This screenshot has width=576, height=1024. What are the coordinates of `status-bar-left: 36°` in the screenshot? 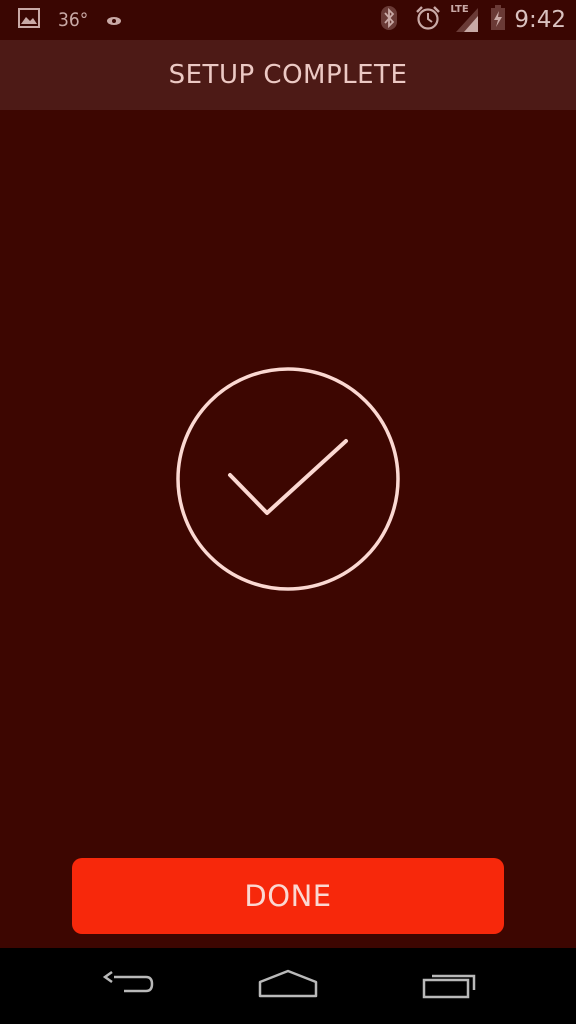 It's located at (70, 20).